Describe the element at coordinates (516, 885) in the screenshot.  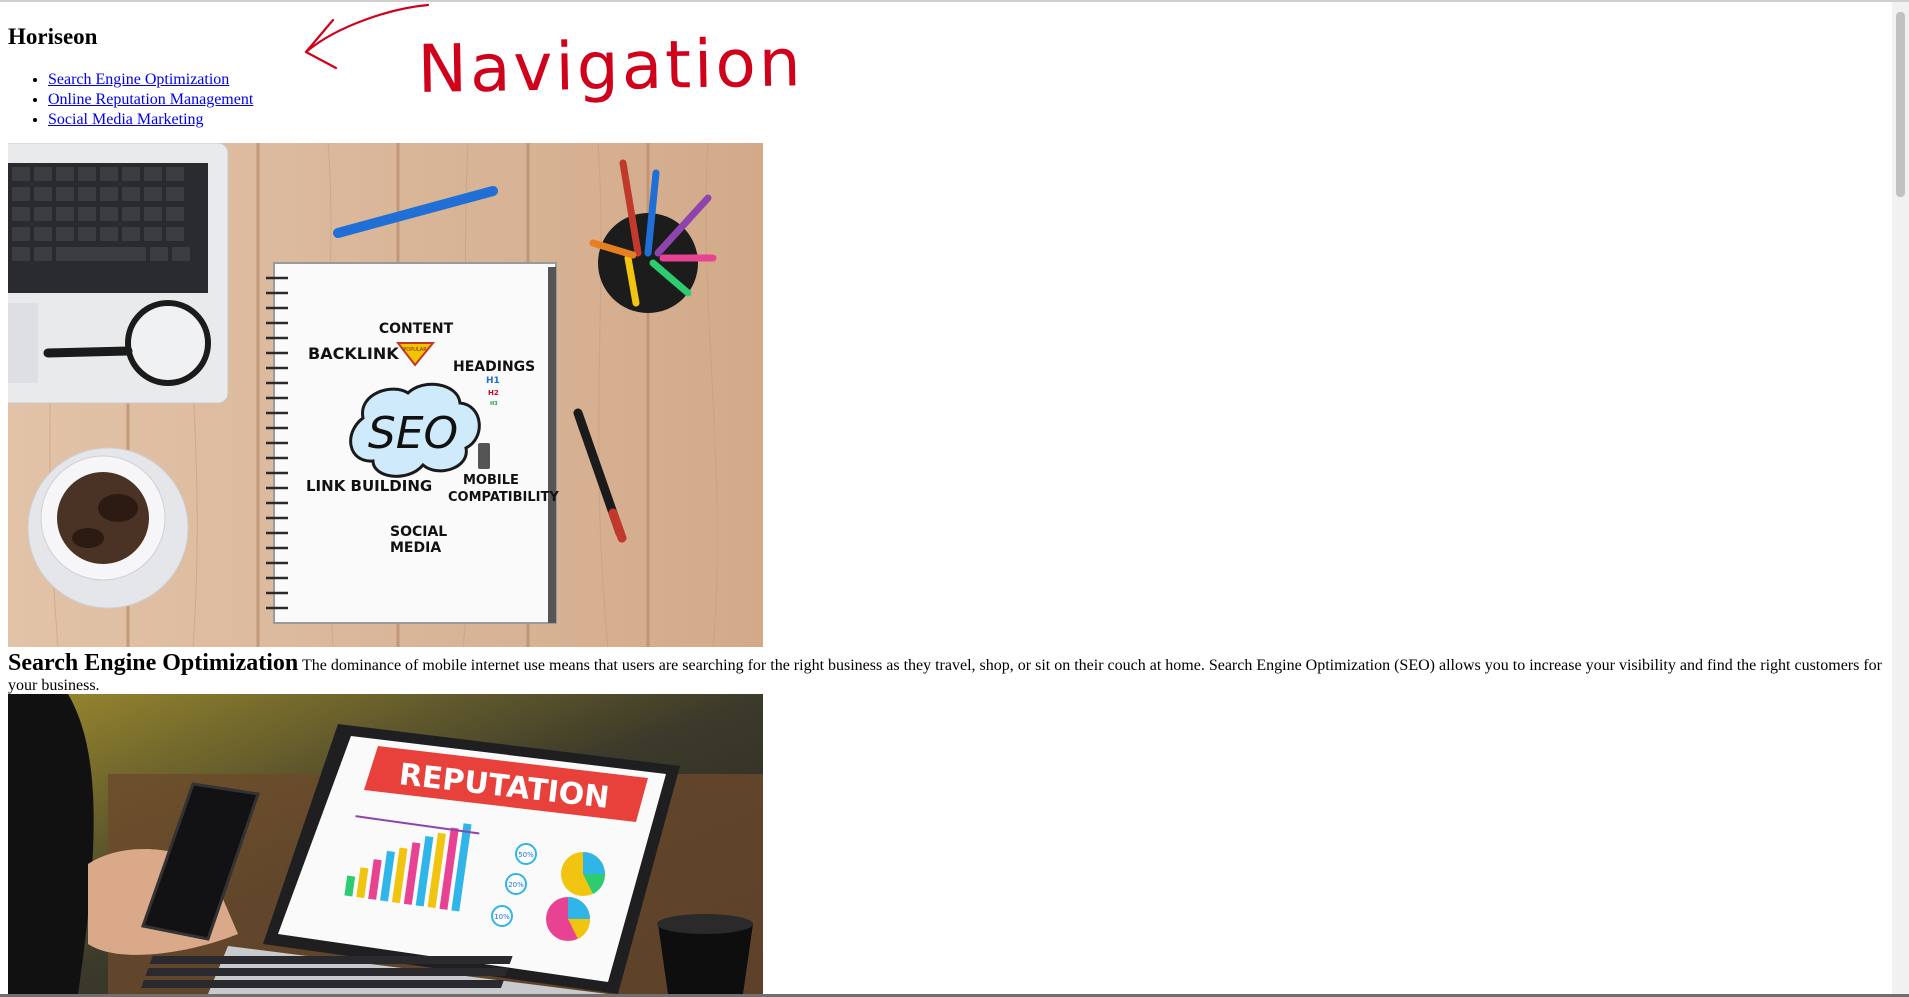
I see `reputation-badge-2: 20%` at that location.